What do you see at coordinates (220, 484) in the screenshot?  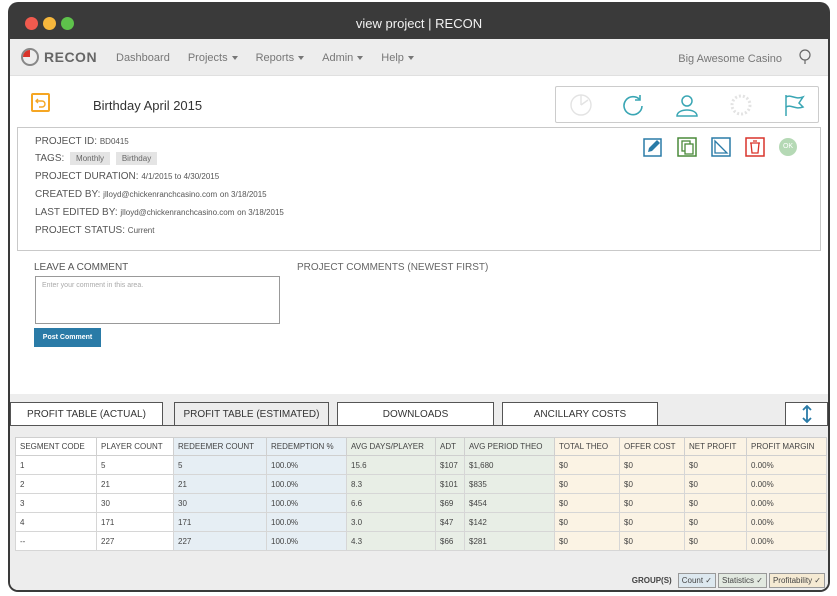 I see `table-cell: 21` at bounding box center [220, 484].